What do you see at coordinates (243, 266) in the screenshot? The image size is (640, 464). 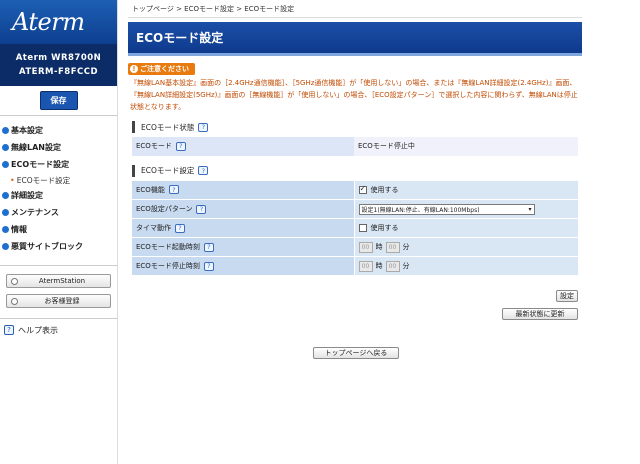 I see `stop-time-label-cell: ECOモード停止時刻?` at bounding box center [243, 266].